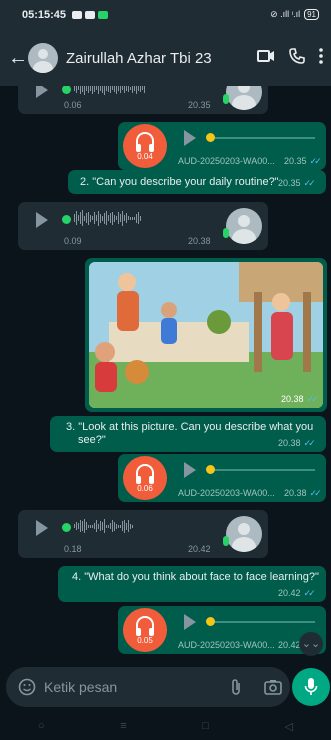 This screenshot has width=331, height=740. I want to click on system-nav-bar: ○ ≡ □ ◁, so click(165, 726).